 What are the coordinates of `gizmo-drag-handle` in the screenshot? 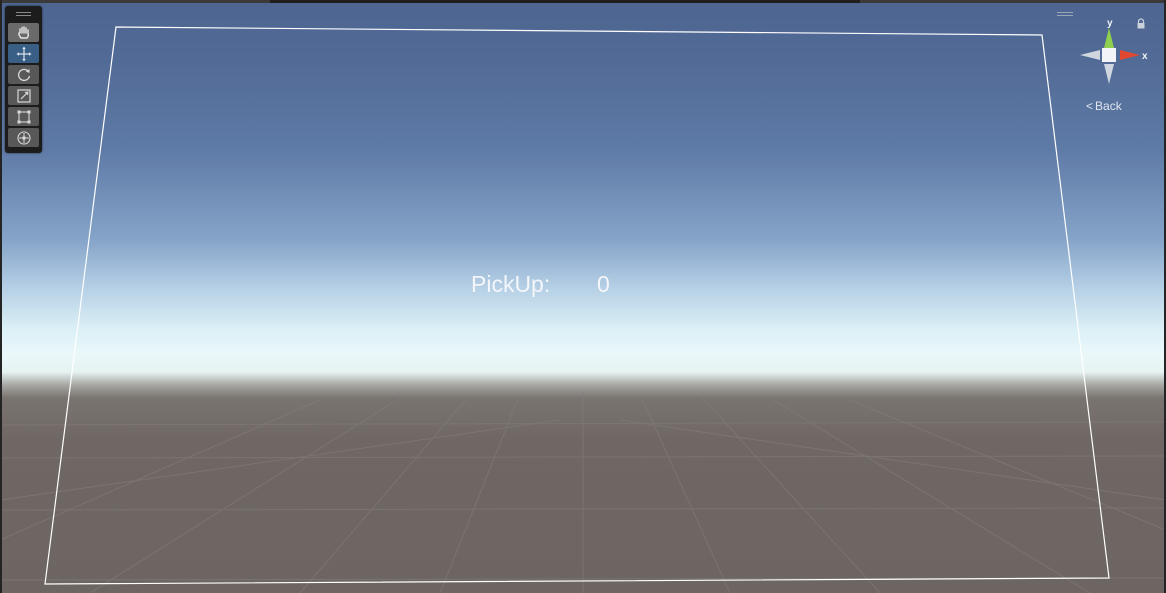 It's located at (1065, 12).